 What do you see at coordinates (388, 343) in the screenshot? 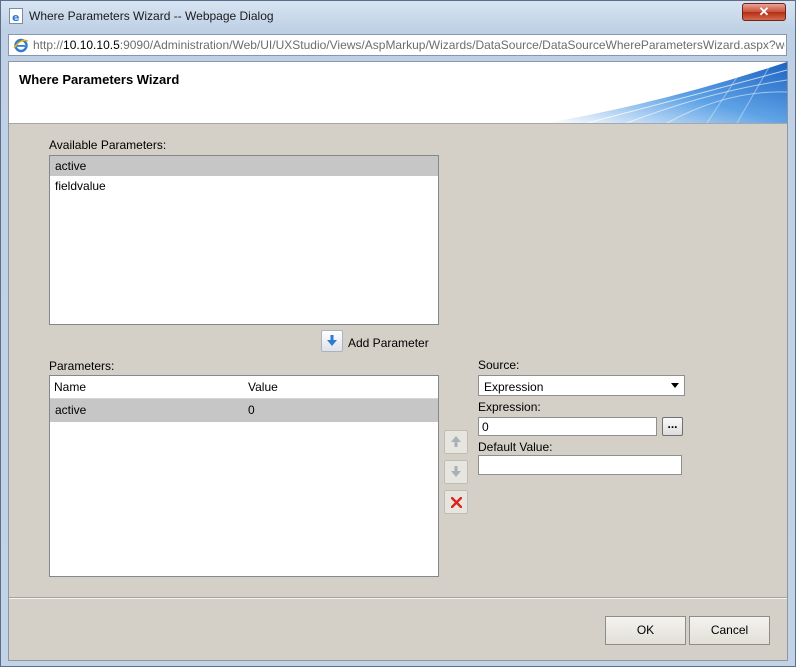
I see `add-parameter-label: Add Parameter` at bounding box center [388, 343].